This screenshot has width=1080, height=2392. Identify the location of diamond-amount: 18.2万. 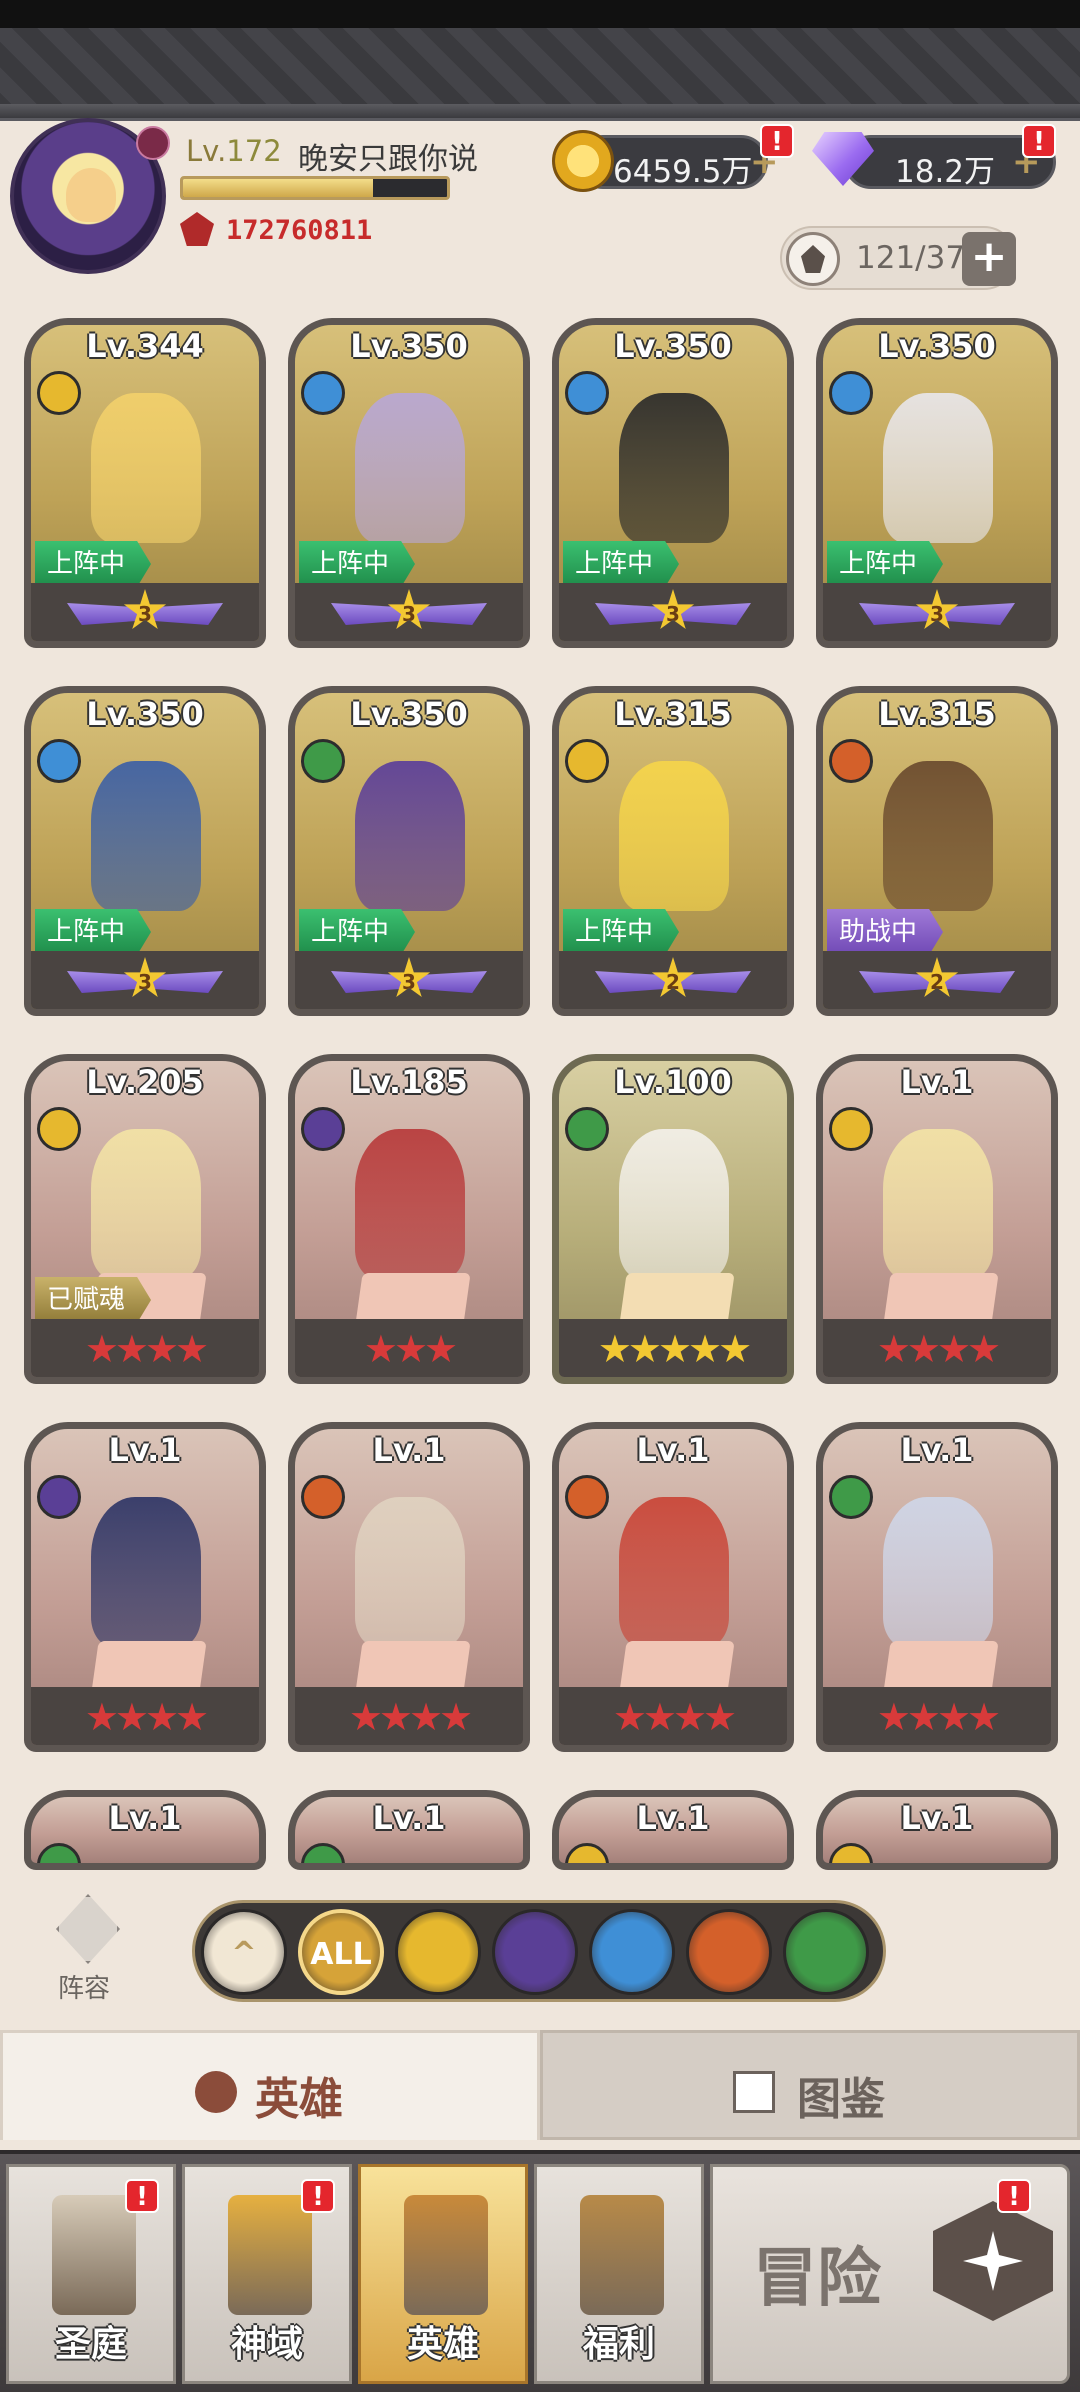
(945, 172).